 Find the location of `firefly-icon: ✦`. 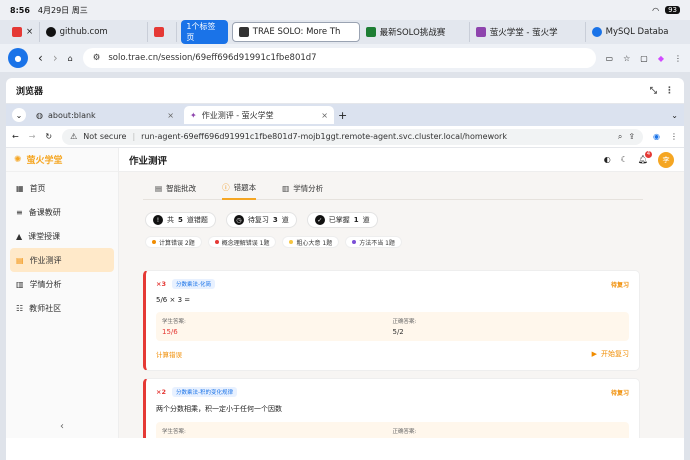

firefly-icon: ✦ is located at coordinates (193, 115).